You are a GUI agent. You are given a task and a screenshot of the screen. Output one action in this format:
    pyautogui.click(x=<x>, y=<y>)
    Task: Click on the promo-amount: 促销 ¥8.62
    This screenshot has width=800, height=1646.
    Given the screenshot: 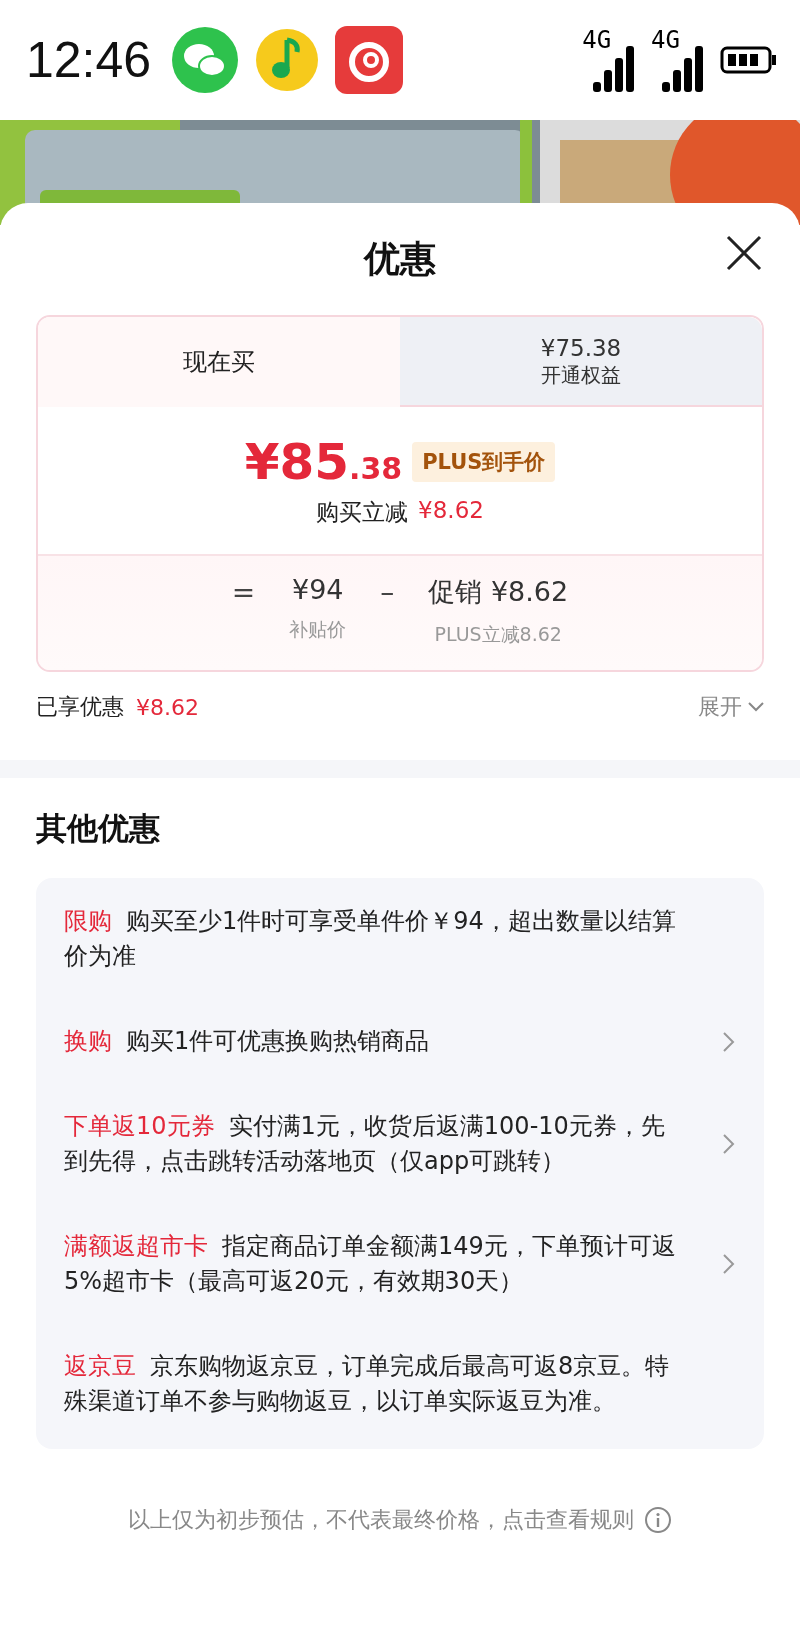 What is the action you would take?
    pyautogui.click(x=498, y=592)
    